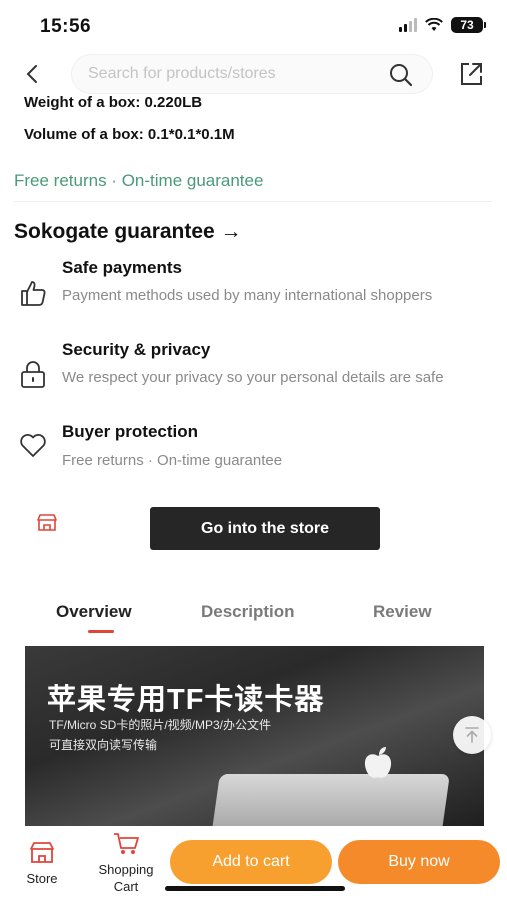  I want to click on tab-bar: Overview Description Review, so click(253, 618).